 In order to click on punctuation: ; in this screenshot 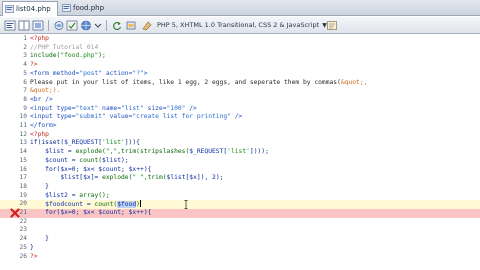, I will do `click(125, 169)`.